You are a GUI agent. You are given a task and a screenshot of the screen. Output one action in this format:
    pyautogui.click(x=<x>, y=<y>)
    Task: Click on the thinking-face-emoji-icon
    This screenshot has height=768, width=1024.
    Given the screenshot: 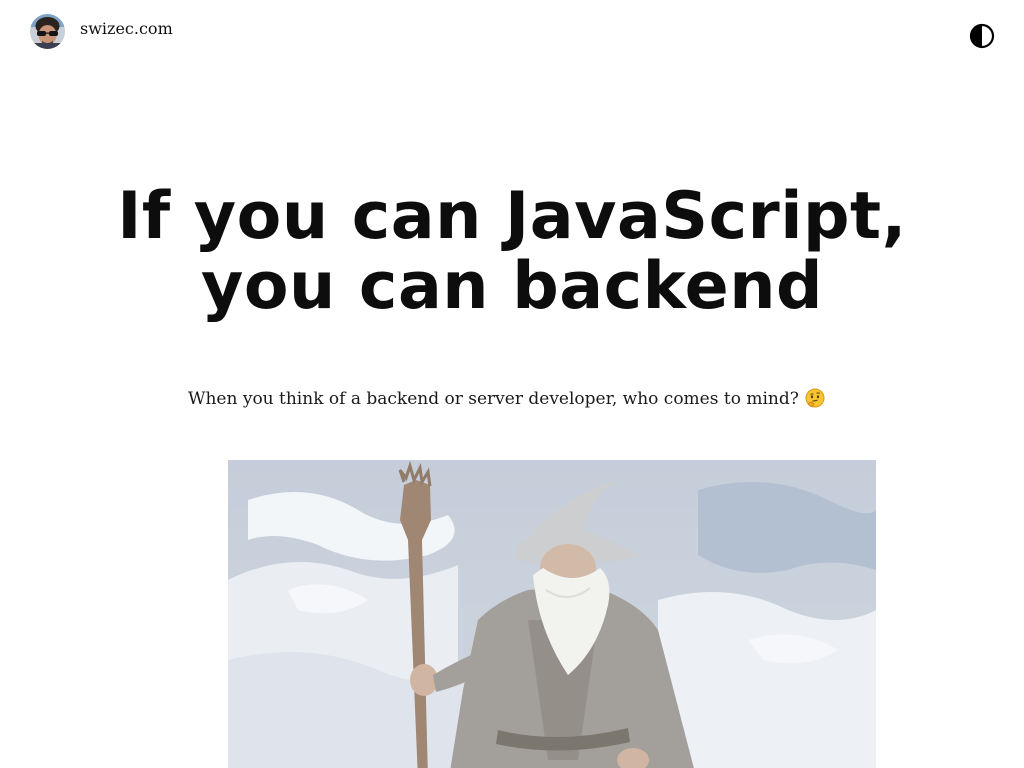 What is the action you would take?
    pyautogui.click(x=815, y=402)
    